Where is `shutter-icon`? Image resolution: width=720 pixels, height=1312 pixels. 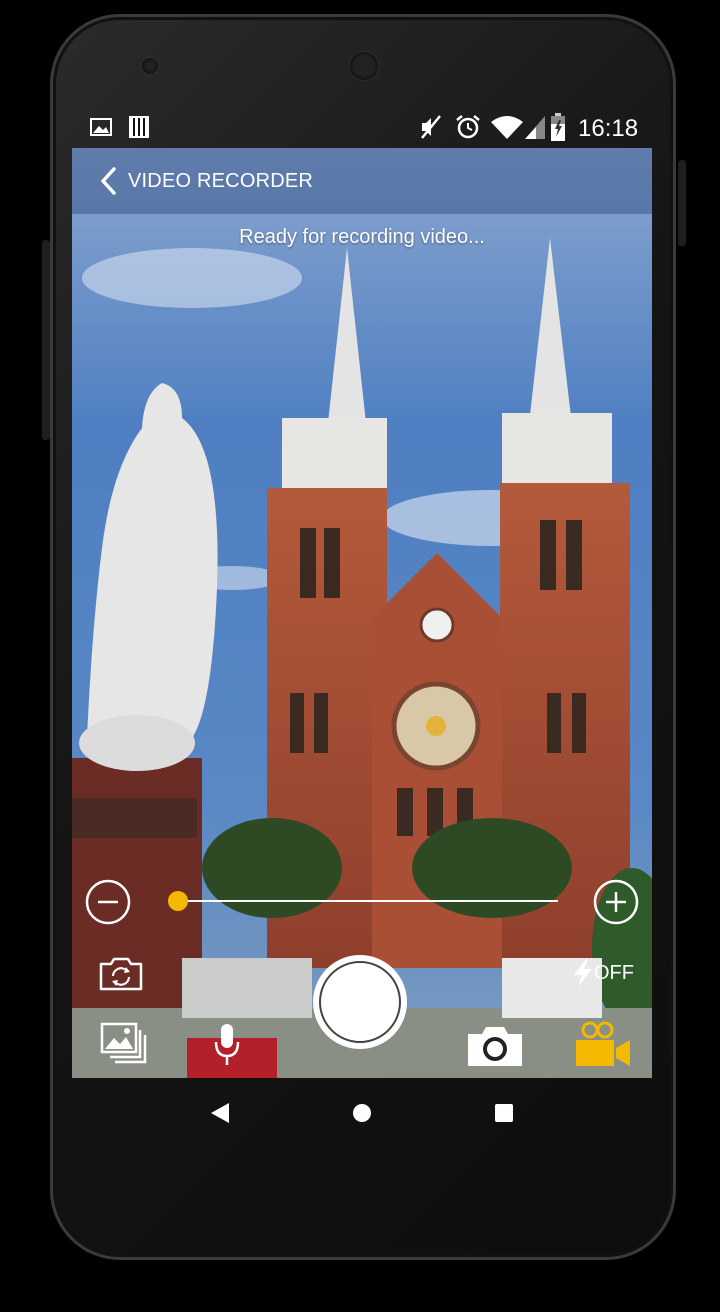
shutter-icon is located at coordinates (360, 1002).